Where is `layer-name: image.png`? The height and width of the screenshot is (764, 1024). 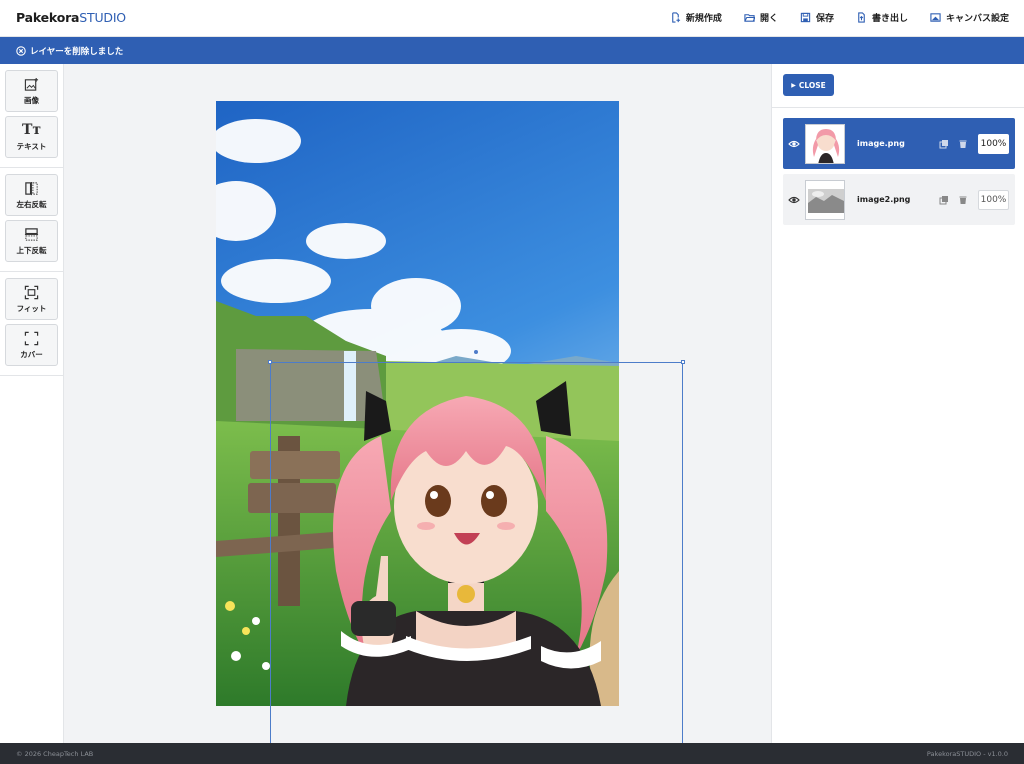
layer-name: image.png is located at coordinates (898, 143).